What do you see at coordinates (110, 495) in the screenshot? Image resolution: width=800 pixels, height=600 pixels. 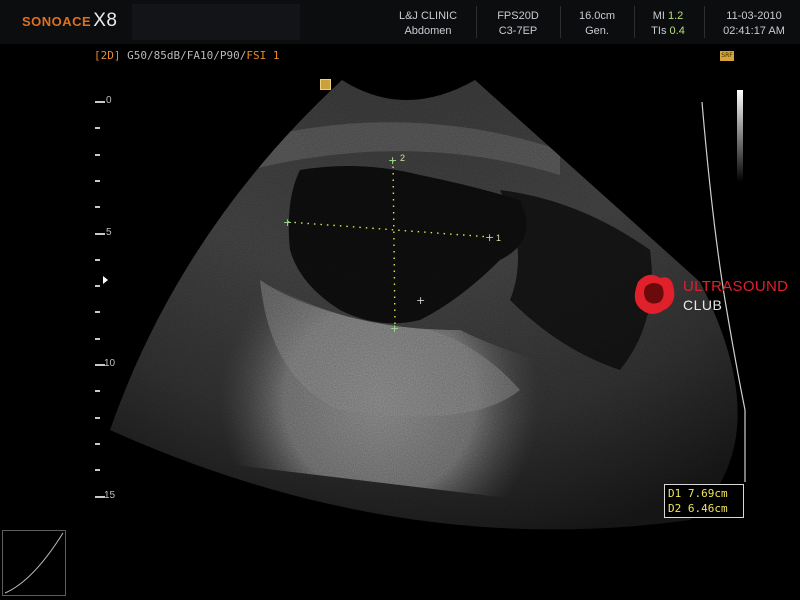 I see `depth-label: 15` at bounding box center [110, 495].